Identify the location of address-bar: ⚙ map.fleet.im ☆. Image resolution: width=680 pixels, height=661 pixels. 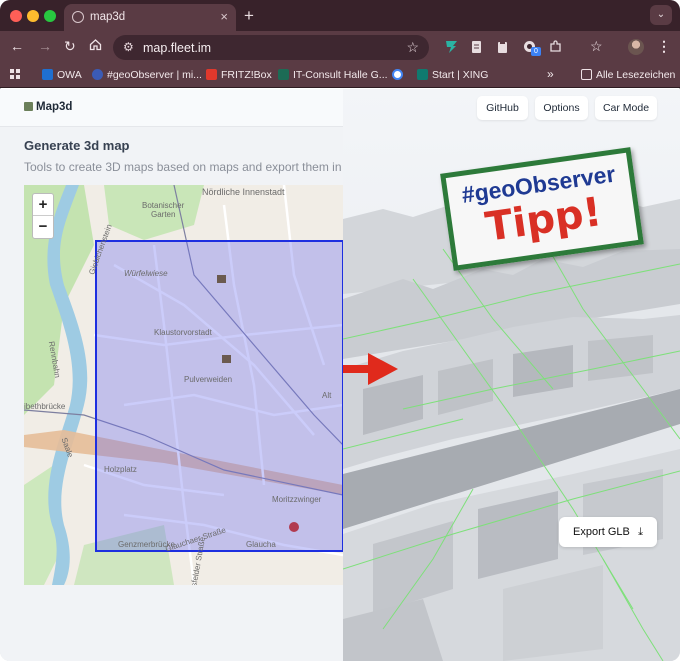
(271, 47).